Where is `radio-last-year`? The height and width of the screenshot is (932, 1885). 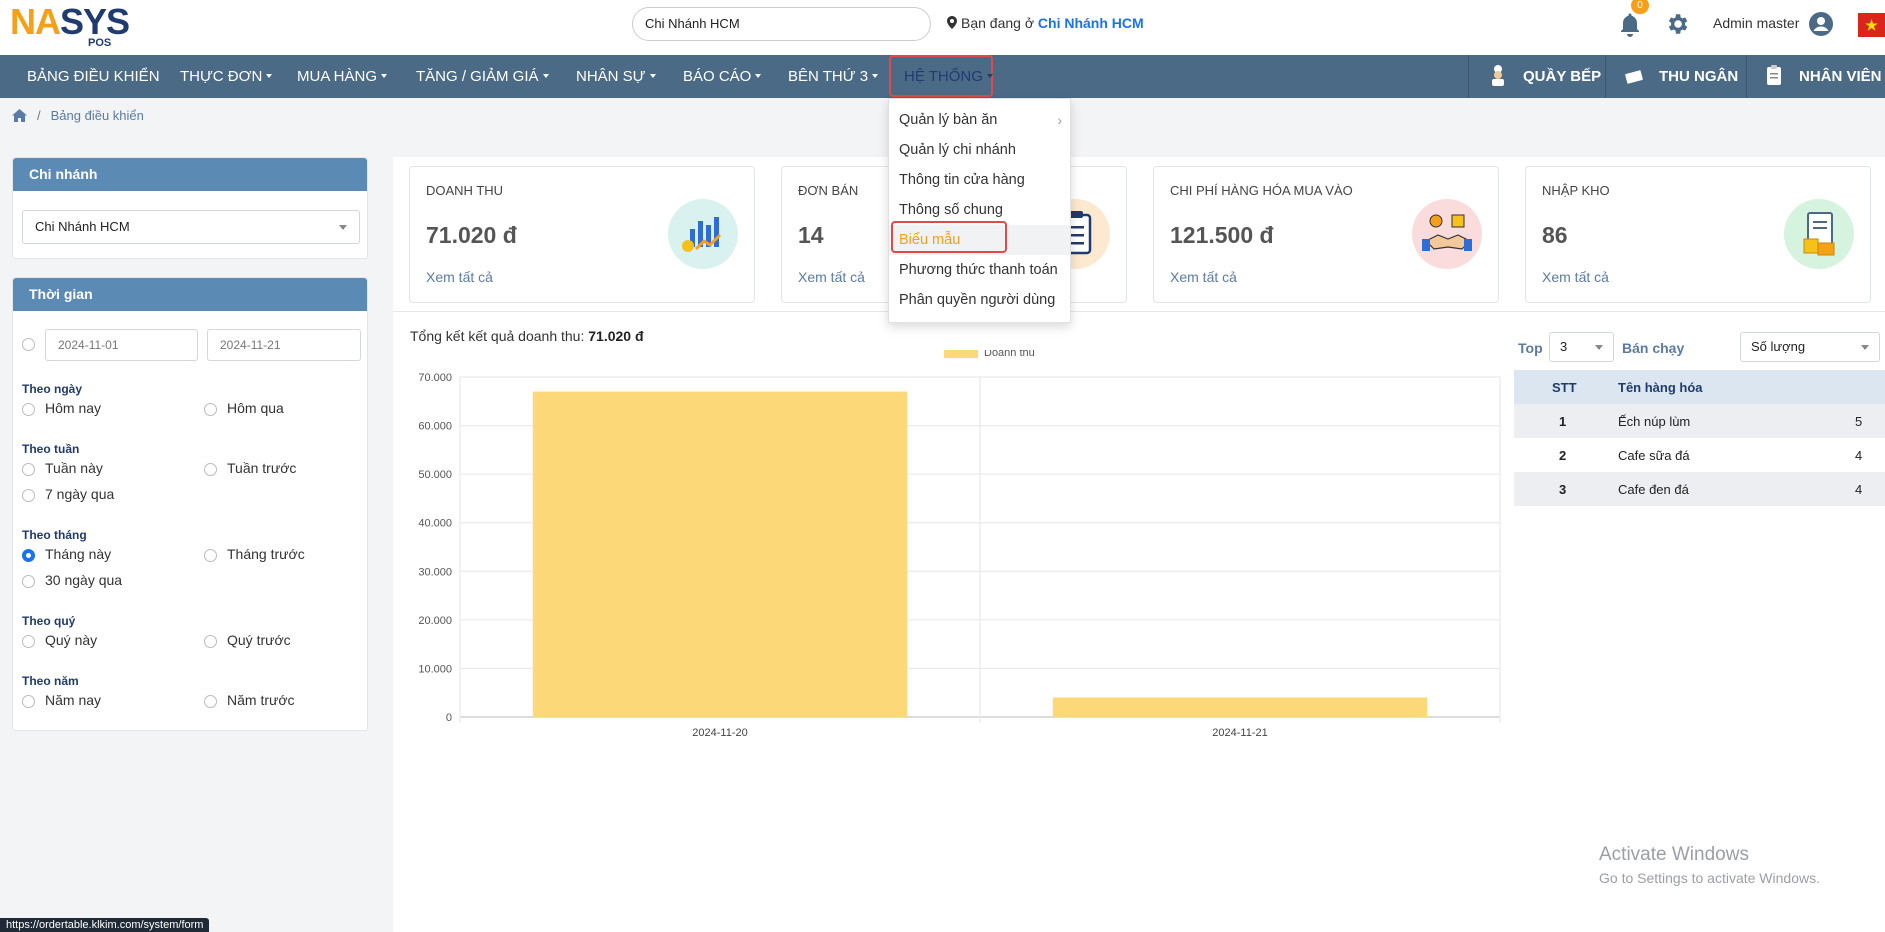 radio-last-year is located at coordinates (210, 701).